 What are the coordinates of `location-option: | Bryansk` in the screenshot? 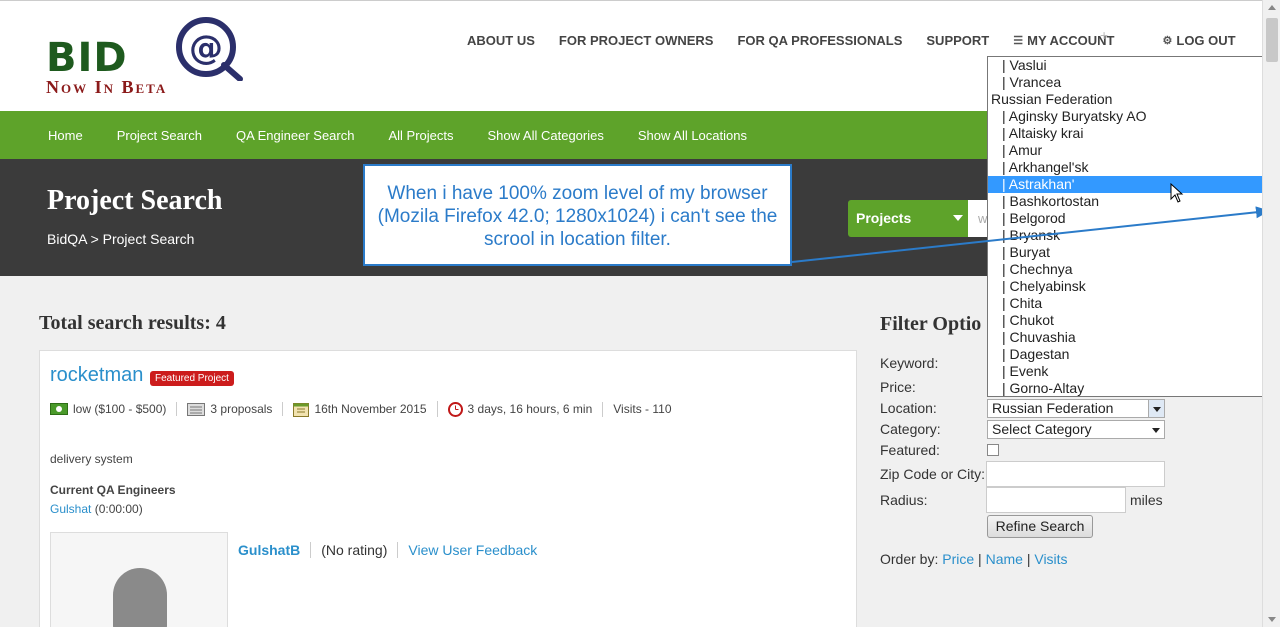 It's located at (1133, 235).